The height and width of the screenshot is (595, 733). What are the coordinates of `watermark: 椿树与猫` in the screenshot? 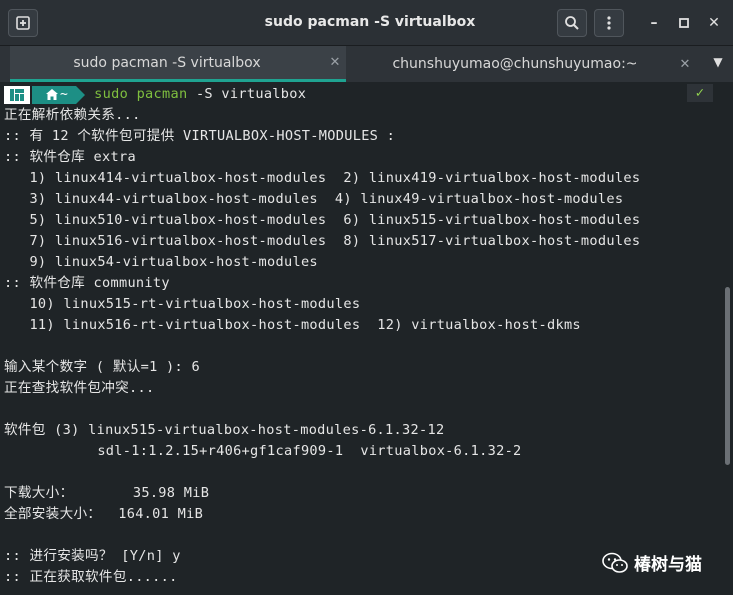 It's located at (652, 562).